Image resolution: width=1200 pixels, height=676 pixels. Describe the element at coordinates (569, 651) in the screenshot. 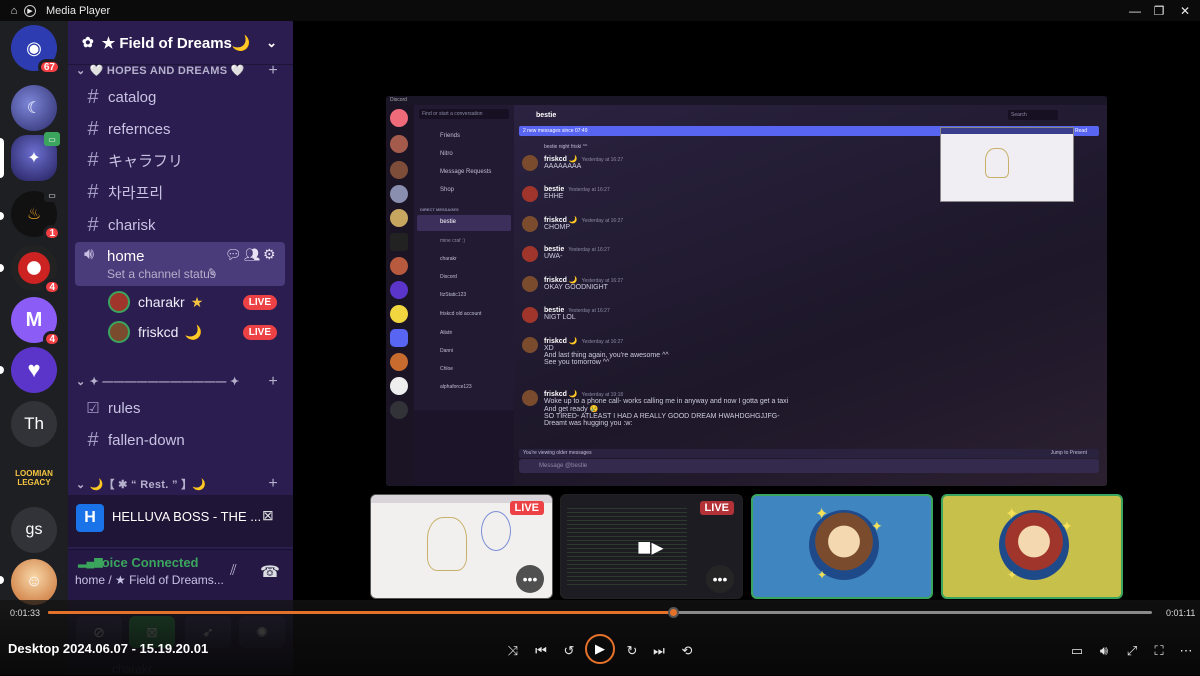

I see `rewind-icon: ↺` at that location.